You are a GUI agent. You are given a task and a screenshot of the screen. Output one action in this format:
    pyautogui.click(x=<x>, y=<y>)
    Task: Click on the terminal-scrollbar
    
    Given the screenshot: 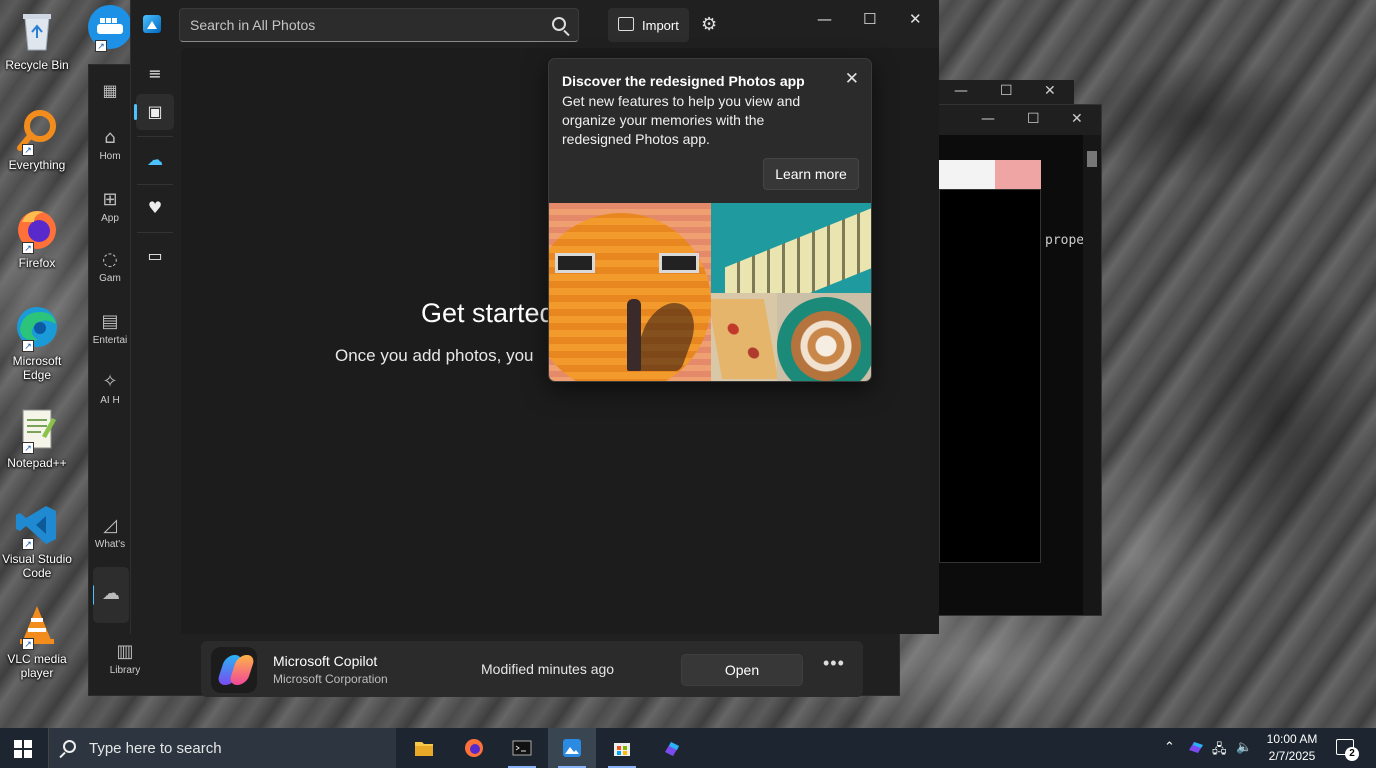 What is the action you would take?
    pyautogui.click(x=1092, y=375)
    